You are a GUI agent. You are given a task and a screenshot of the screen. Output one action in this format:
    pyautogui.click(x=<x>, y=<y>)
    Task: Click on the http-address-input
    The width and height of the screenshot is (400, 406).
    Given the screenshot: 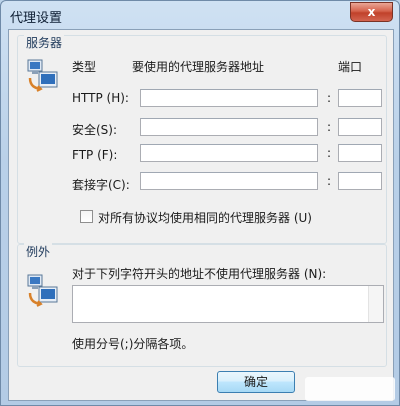 What is the action you would take?
    pyautogui.click(x=229, y=98)
    